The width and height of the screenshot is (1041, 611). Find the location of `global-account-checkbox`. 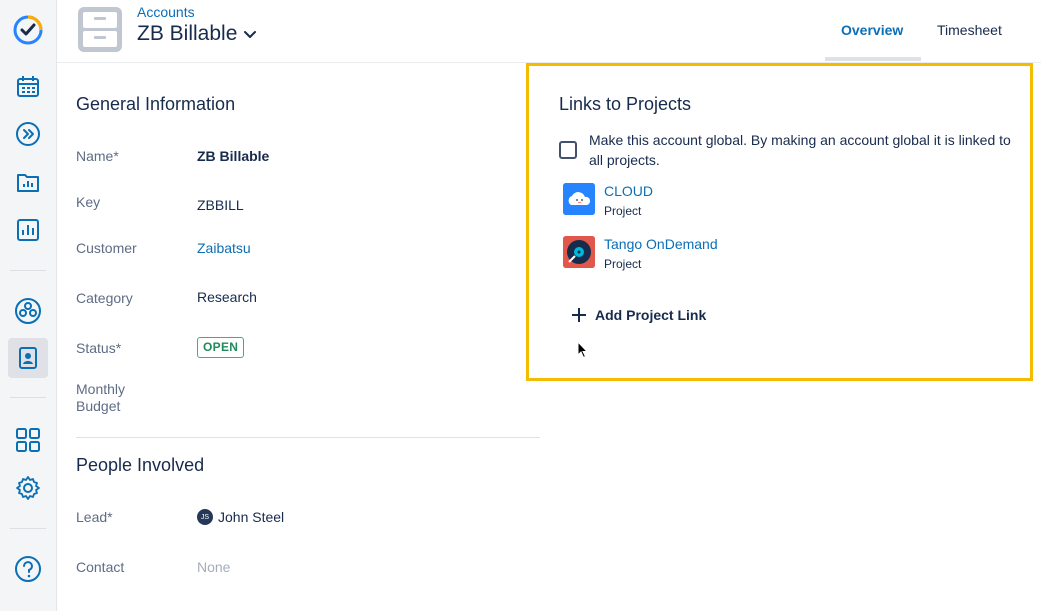

global-account-checkbox is located at coordinates (568, 150).